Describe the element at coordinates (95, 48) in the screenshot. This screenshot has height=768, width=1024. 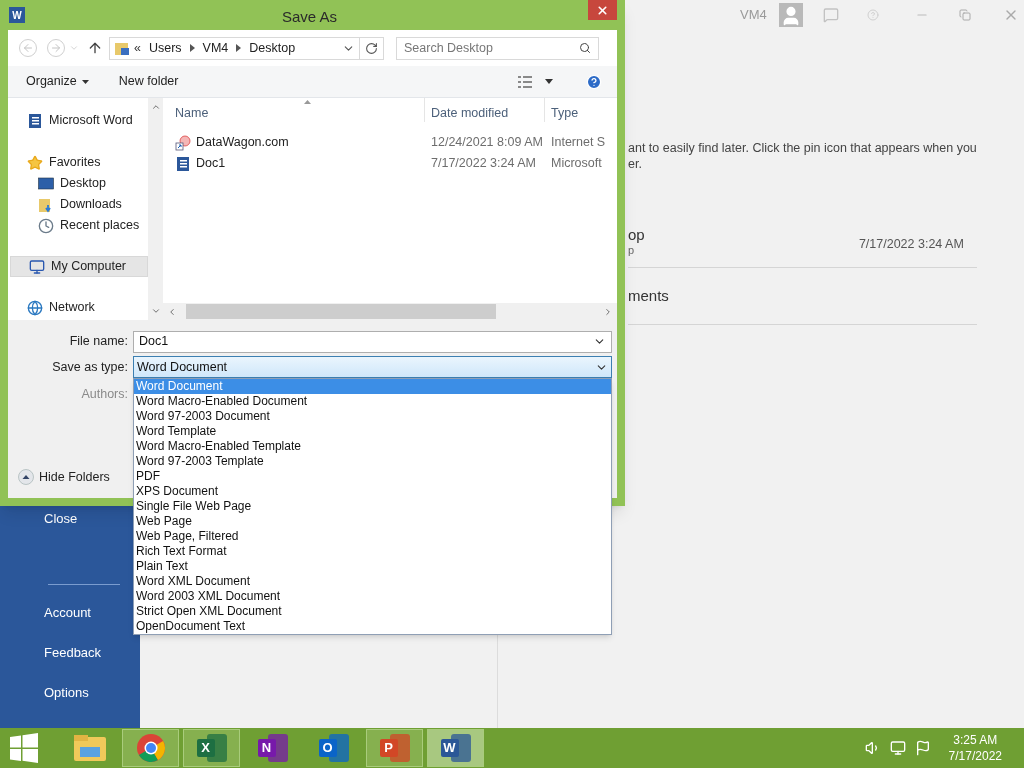
I see `up-icon` at that location.